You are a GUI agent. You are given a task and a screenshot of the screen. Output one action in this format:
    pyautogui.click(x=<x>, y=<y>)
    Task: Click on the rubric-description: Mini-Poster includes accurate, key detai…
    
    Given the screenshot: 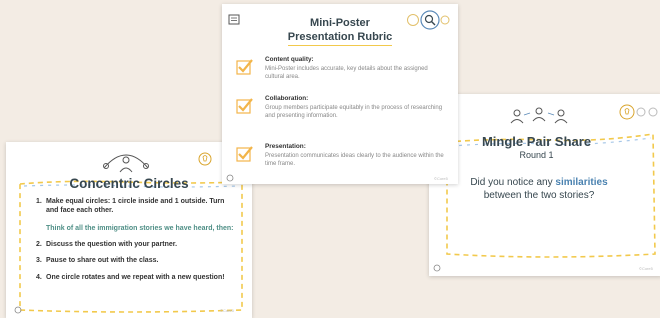 What is the action you would take?
    pyautogui.click(x=346, y=72)
    